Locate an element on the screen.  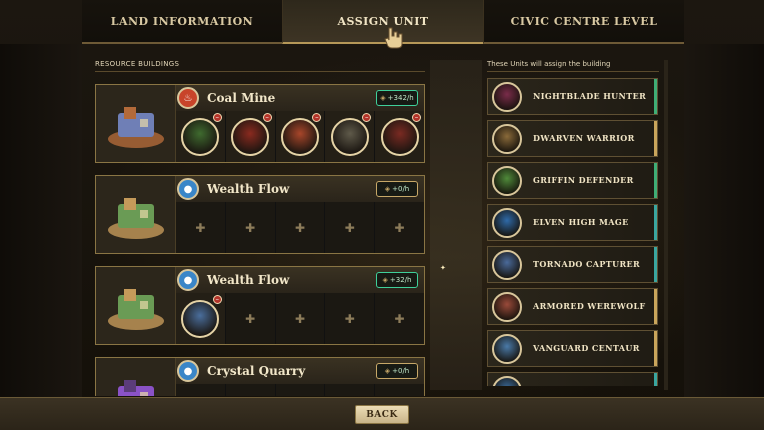
building-name: Coal Mine is located at coordinates (241, 98).